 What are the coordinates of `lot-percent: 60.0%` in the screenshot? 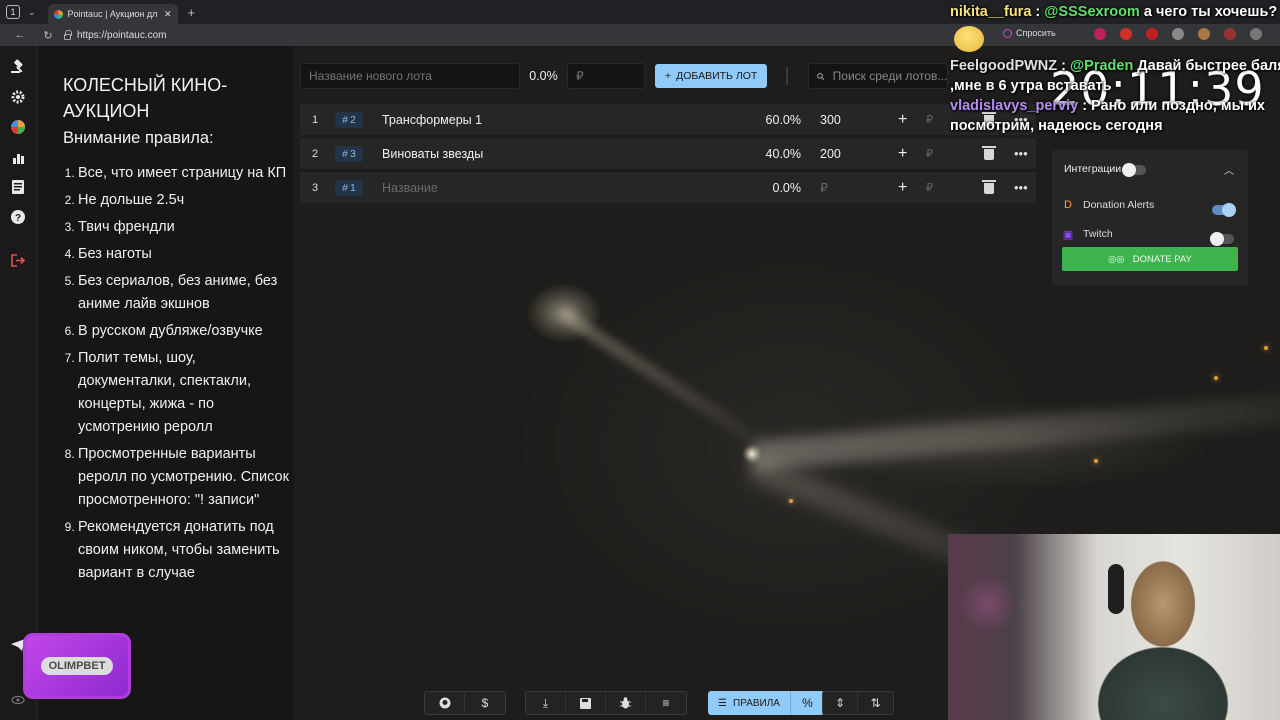 It's located at (783, 119).